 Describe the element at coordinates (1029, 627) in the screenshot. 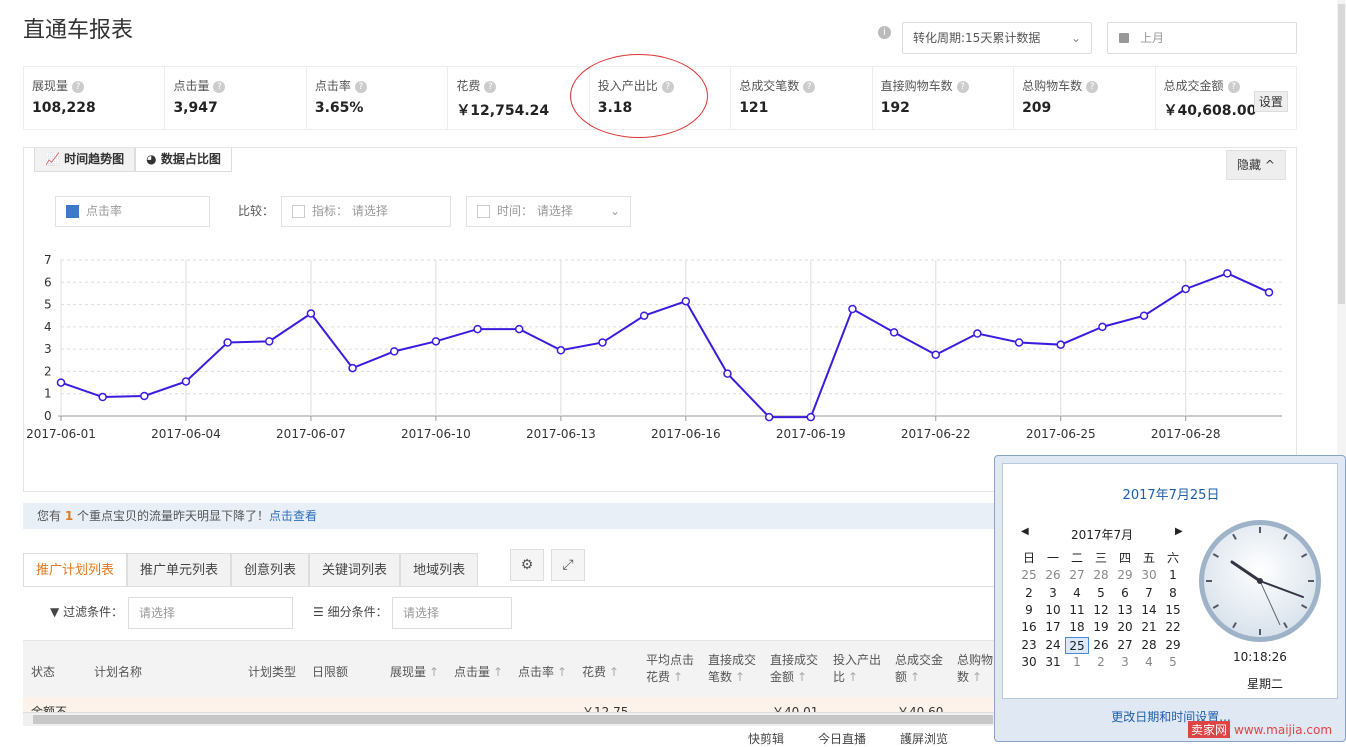

I see `calendar-day: 16` at that location.